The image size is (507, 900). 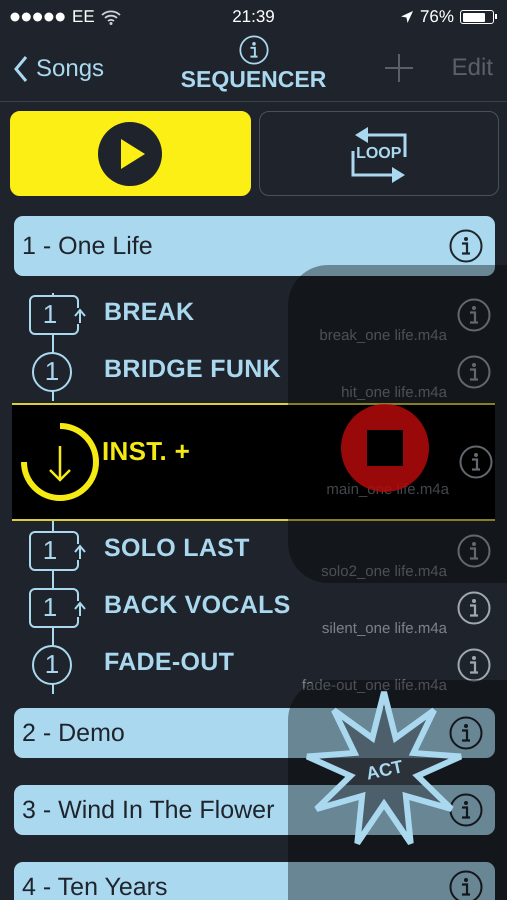 What do you see at coordinates (74, 733) in the screenshot?
I see `song-title: 2 - Demo` at bounding box center [74, 733].